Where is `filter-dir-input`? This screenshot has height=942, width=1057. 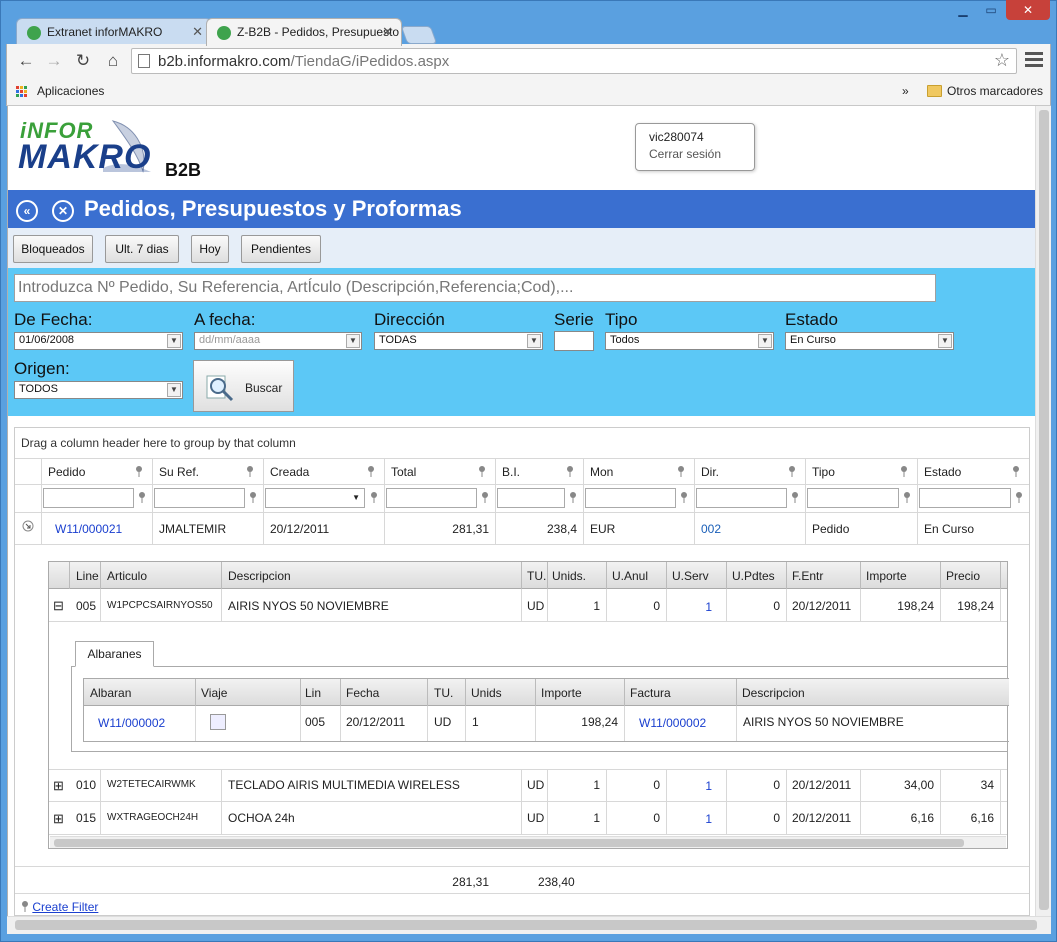 filter-dir-input is located at coordinates (741, 498).